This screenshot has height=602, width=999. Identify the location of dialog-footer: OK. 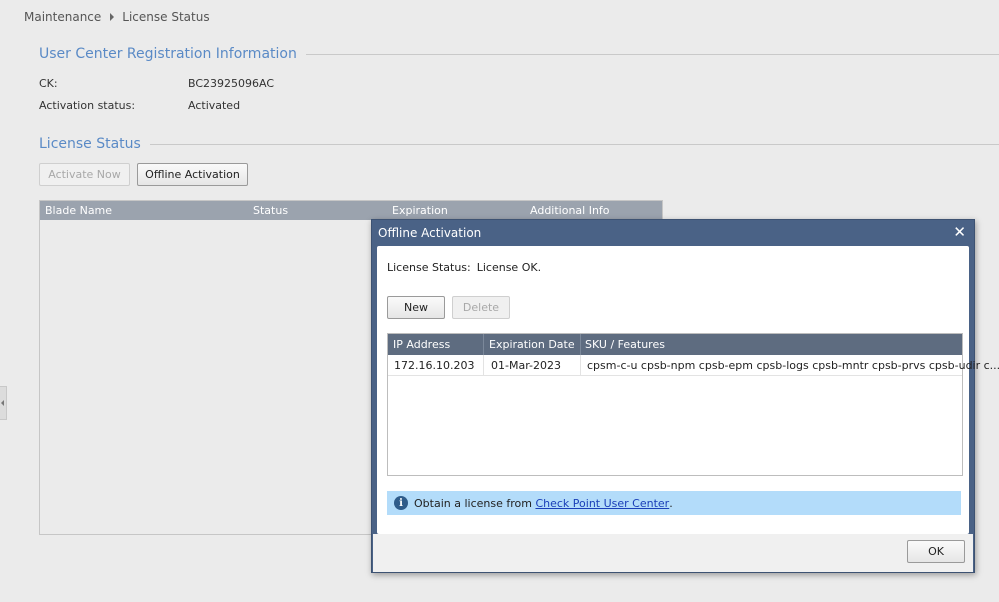
(673, 553).